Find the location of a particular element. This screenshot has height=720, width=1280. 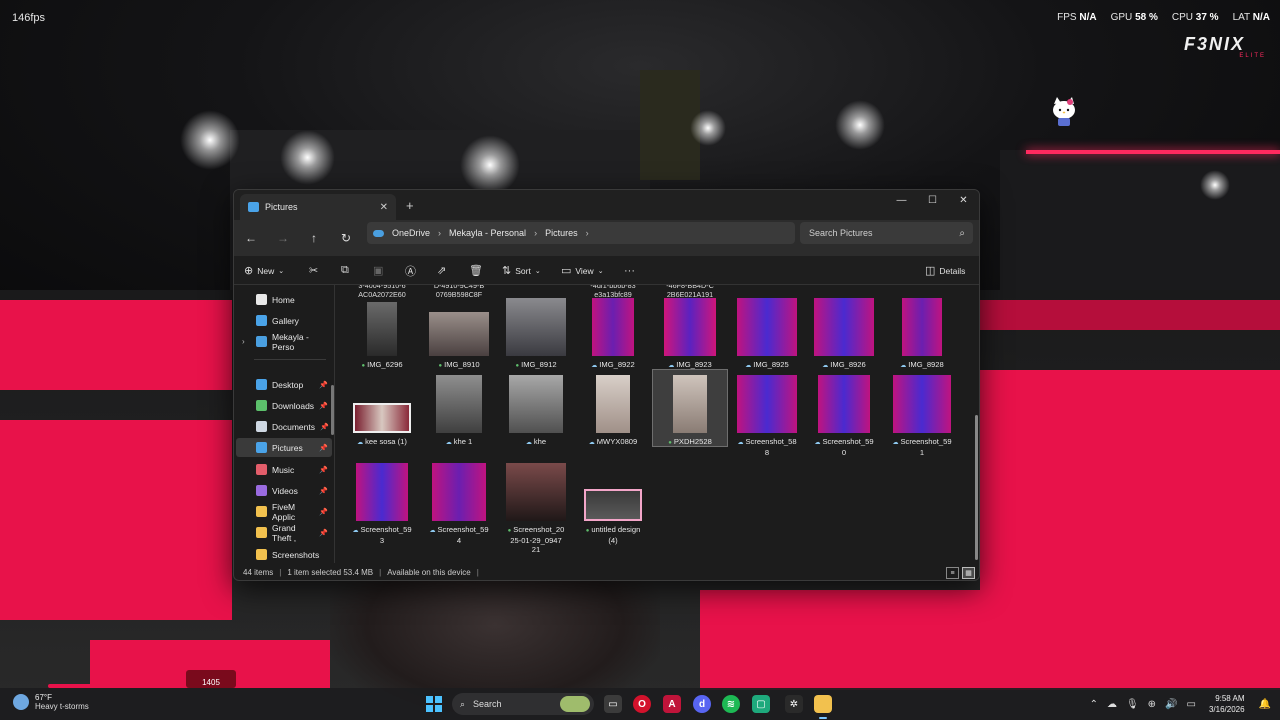

breadcrumb-pictures: Pictures is located at coordinates (561, 233).